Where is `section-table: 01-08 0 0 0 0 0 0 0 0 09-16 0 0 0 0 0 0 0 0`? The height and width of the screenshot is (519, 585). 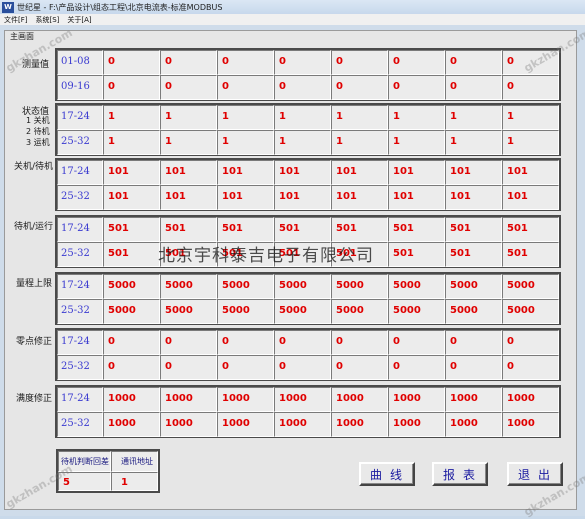 section-table: 01-08 0 0 0 0 0 0 0 0 09-16 0 0 0 0 0 0 0 0 is located at coordinates (308, 74).